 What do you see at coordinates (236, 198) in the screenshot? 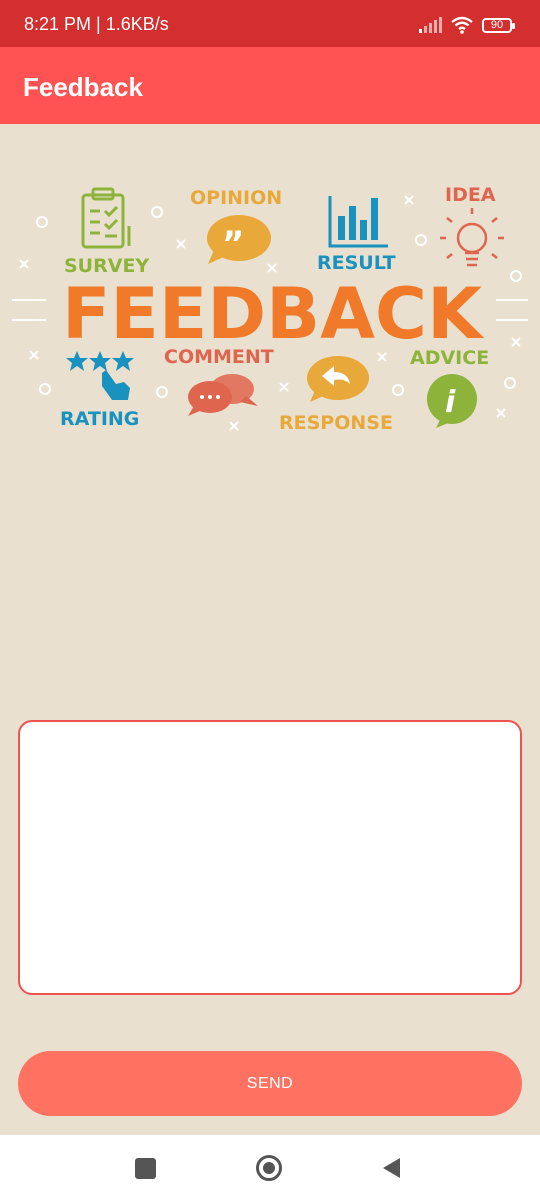
I see `banner-opinion: OPINION` at bounding box center [236, 198].